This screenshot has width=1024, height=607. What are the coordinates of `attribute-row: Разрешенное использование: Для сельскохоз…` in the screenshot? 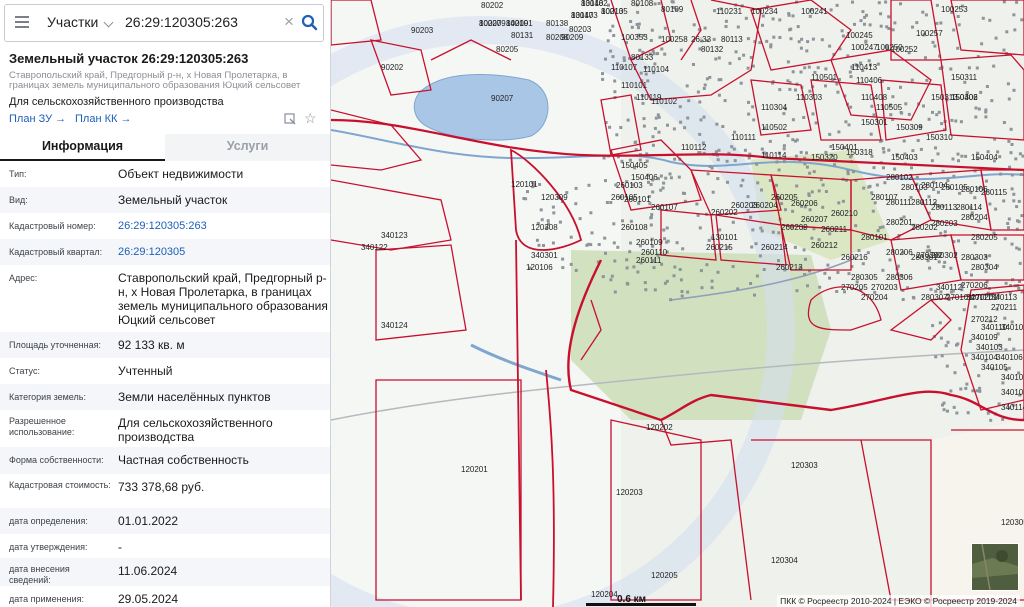 It's located at (165, 428).